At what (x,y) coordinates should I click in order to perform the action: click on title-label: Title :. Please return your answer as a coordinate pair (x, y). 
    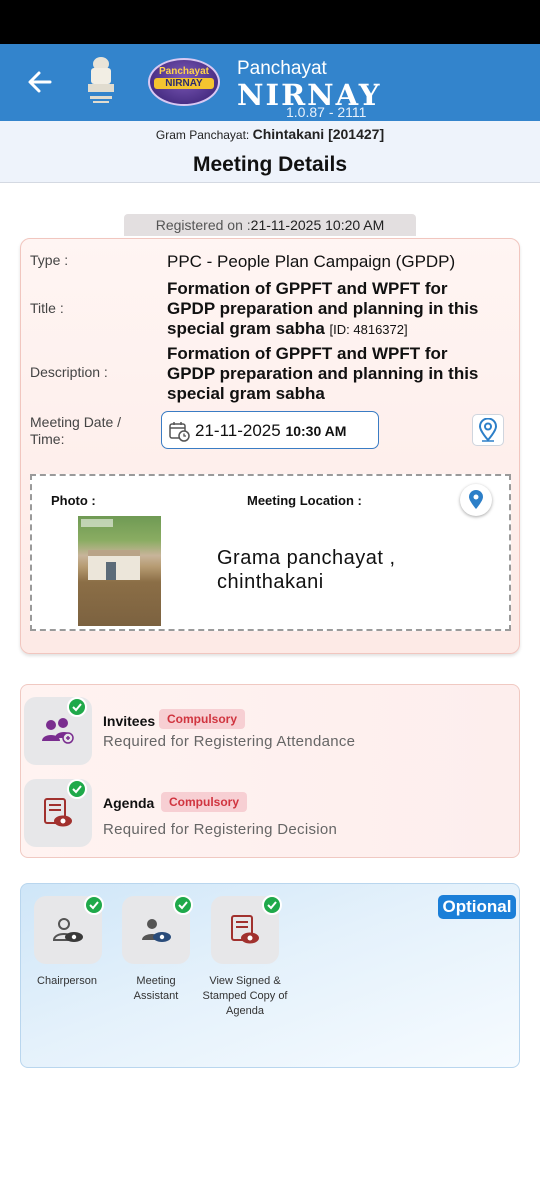
    Looking at the image, I should click on (47, 308).